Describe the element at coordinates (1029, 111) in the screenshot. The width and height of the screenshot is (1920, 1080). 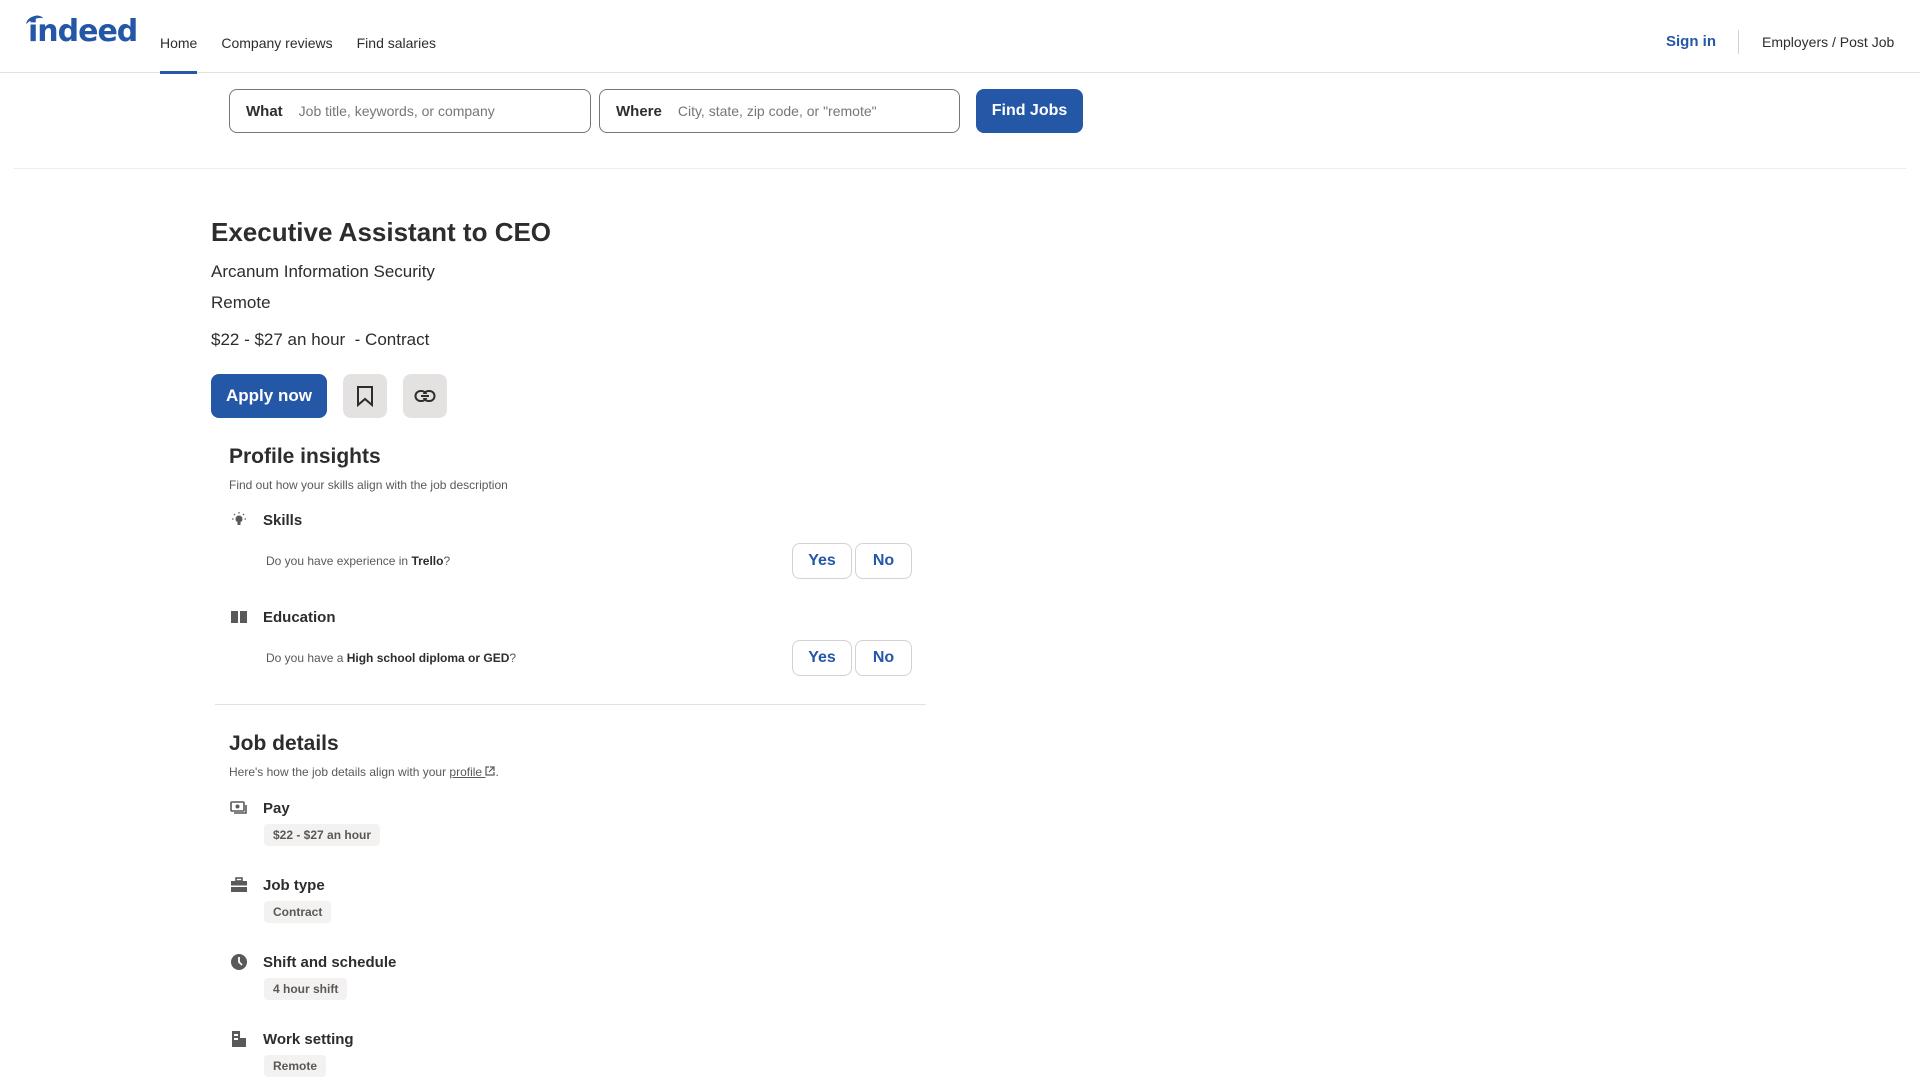
I see `find-jobs-button: Find Jobs` at that location.